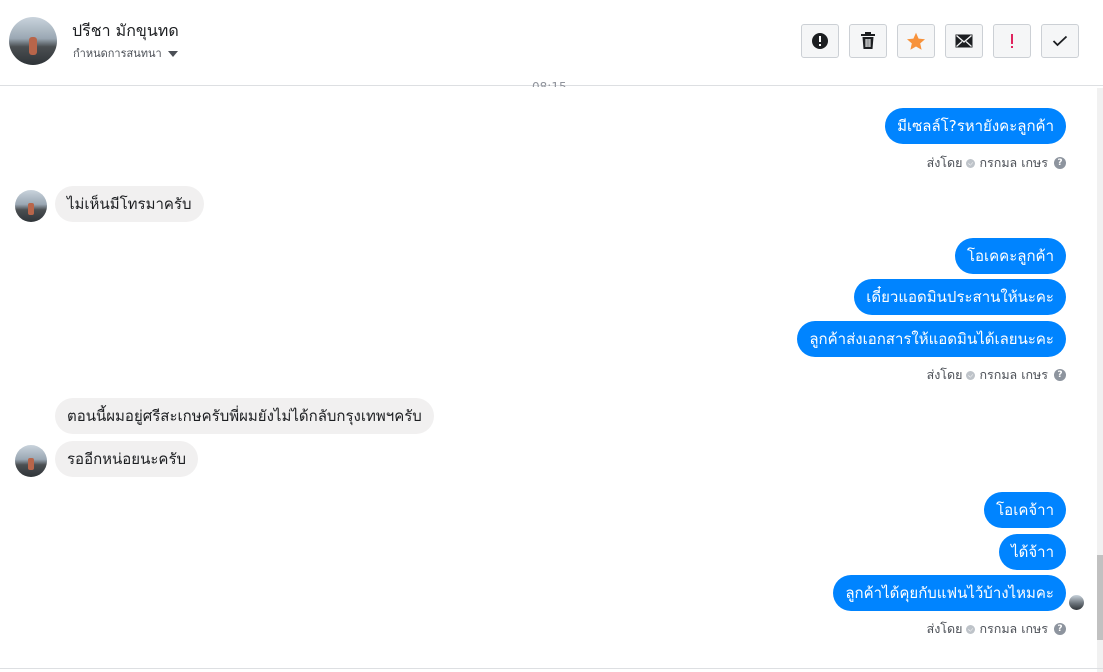 The width and height of the screenshot is (1103, 672). I want to click on seen-by-avatar, so click(1076, 602).